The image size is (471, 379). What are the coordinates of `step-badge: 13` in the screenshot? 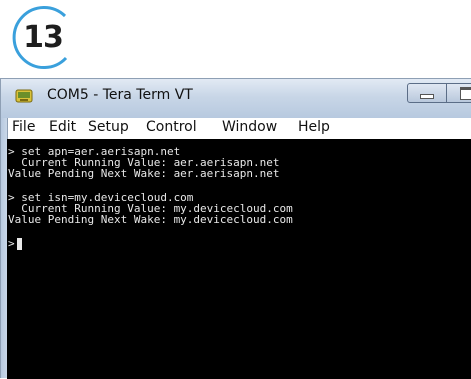 It's located at (45, 37).